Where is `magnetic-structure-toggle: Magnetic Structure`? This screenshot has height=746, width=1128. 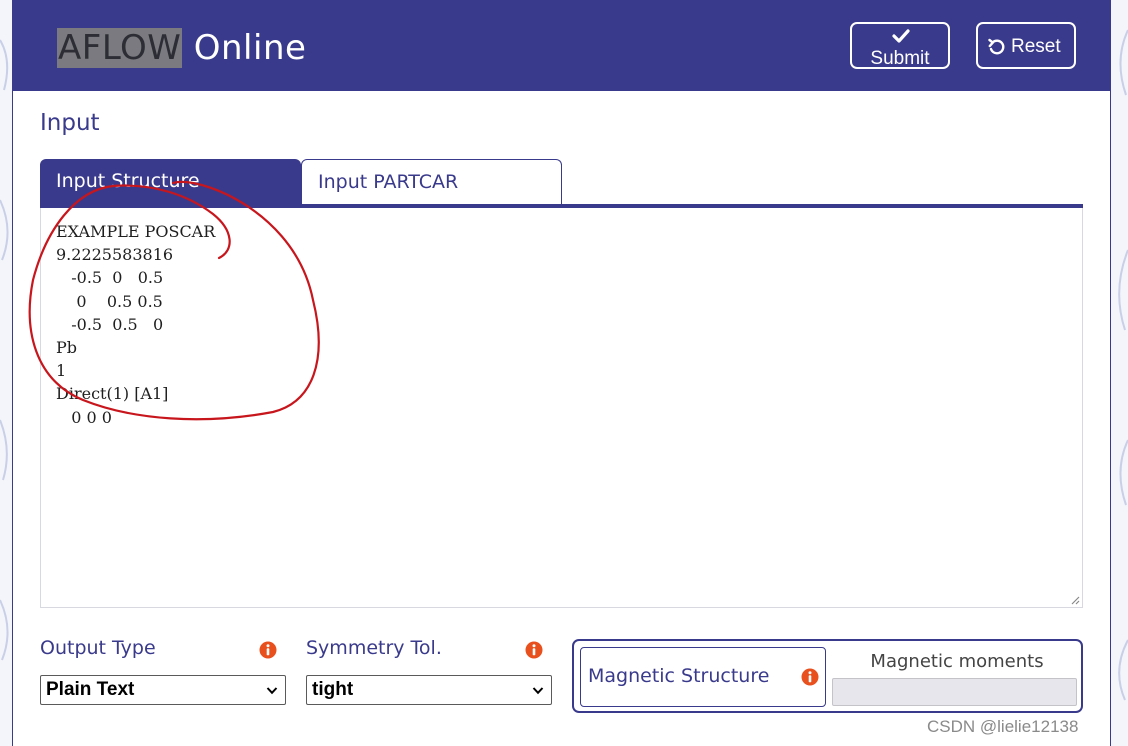 magnetic-structure-toggle: Magnetic Structure is located at coordinates (703, 677).